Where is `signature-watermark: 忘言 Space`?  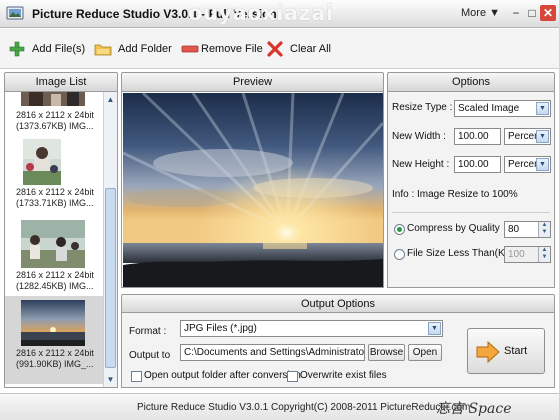 signature-watermark: 忘言 Space is located at coordinates (474, 409).